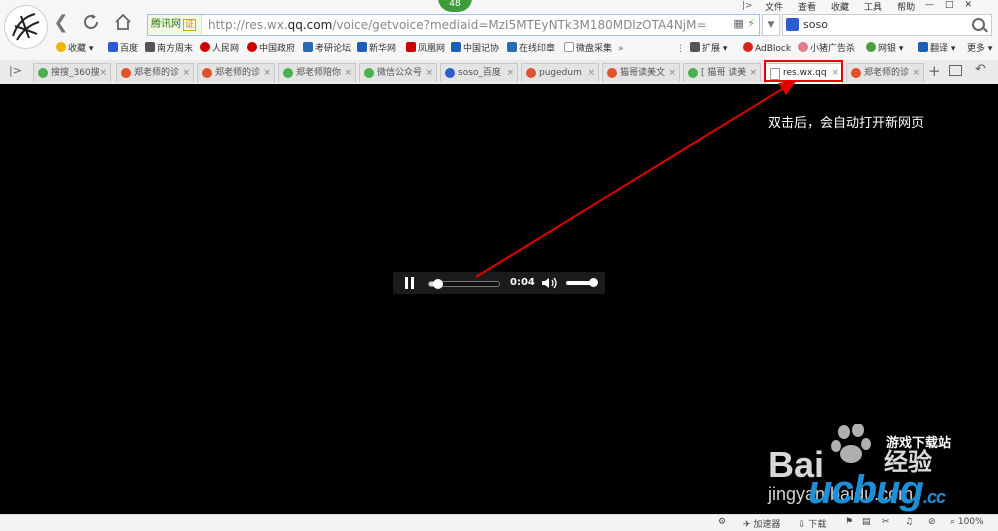  I want to click on refresh-icon, so click(91, 21).